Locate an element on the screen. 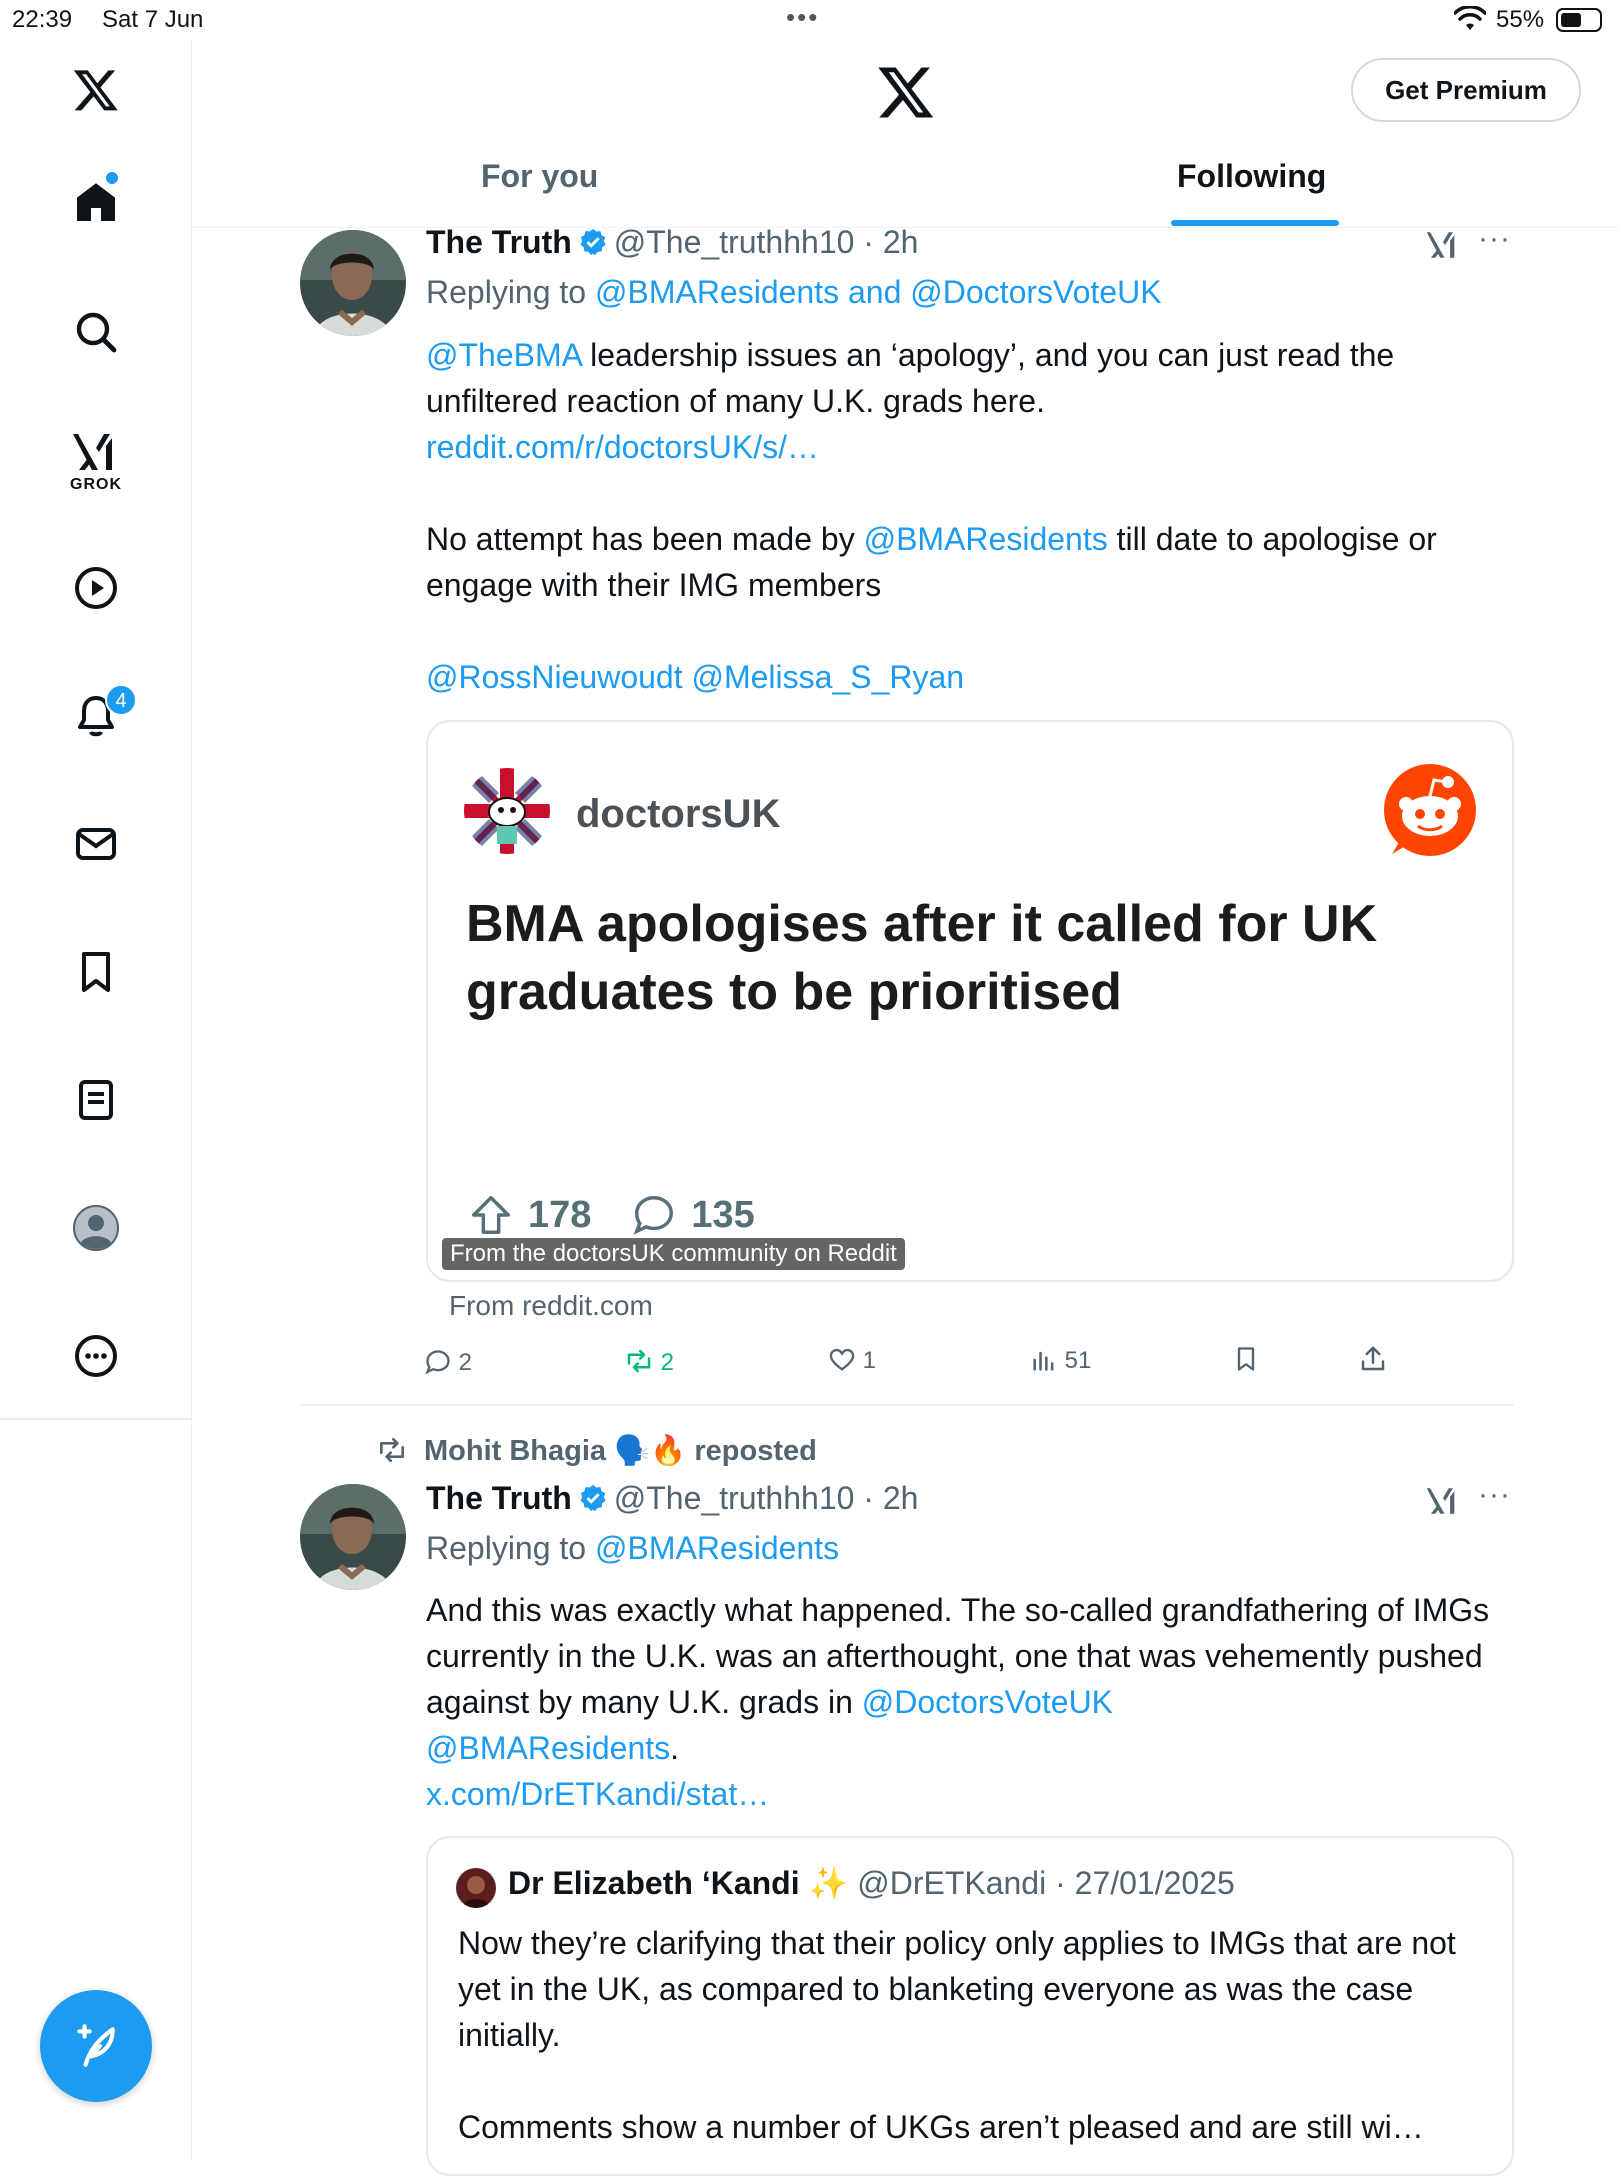 The image size is (1620, 2176). quoted-author: Dr Elizabeth ‘Kandi is located at coordinates (654, 1883).